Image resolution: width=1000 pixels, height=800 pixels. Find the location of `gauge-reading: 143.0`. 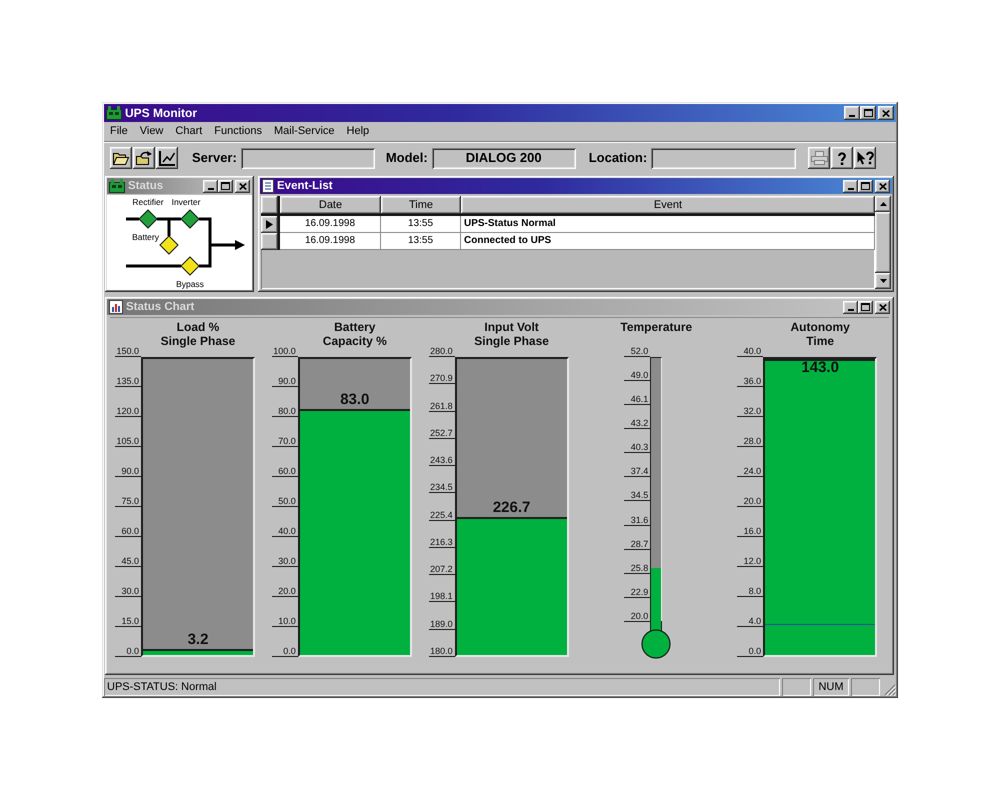

gauge-reading: 143.0 is located at coordinates (820, 368).